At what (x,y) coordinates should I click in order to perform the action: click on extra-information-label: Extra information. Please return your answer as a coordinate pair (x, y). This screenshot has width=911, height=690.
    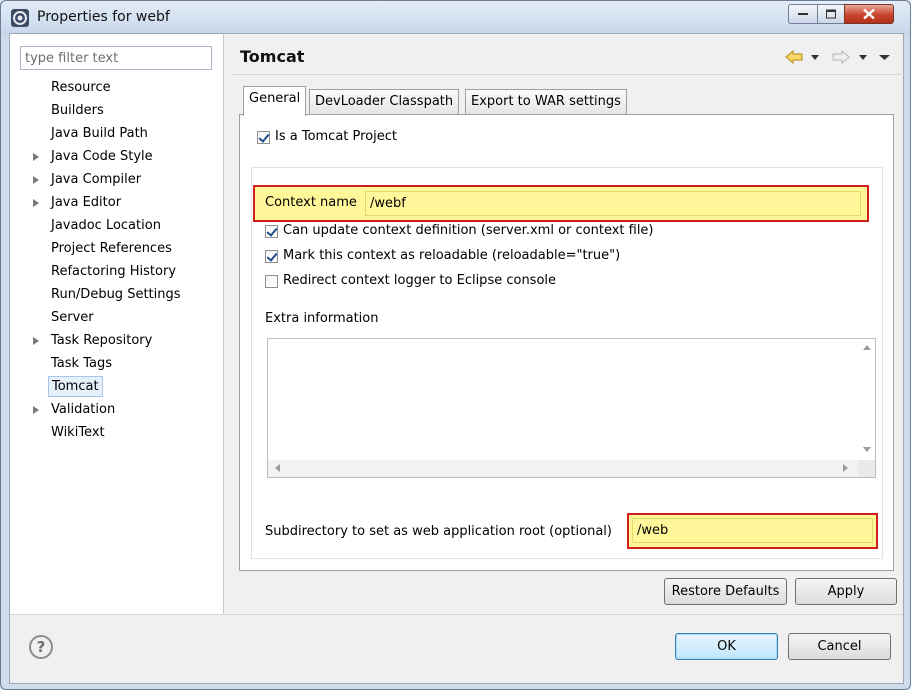
    Looking at the image, I should click on (322, 318).